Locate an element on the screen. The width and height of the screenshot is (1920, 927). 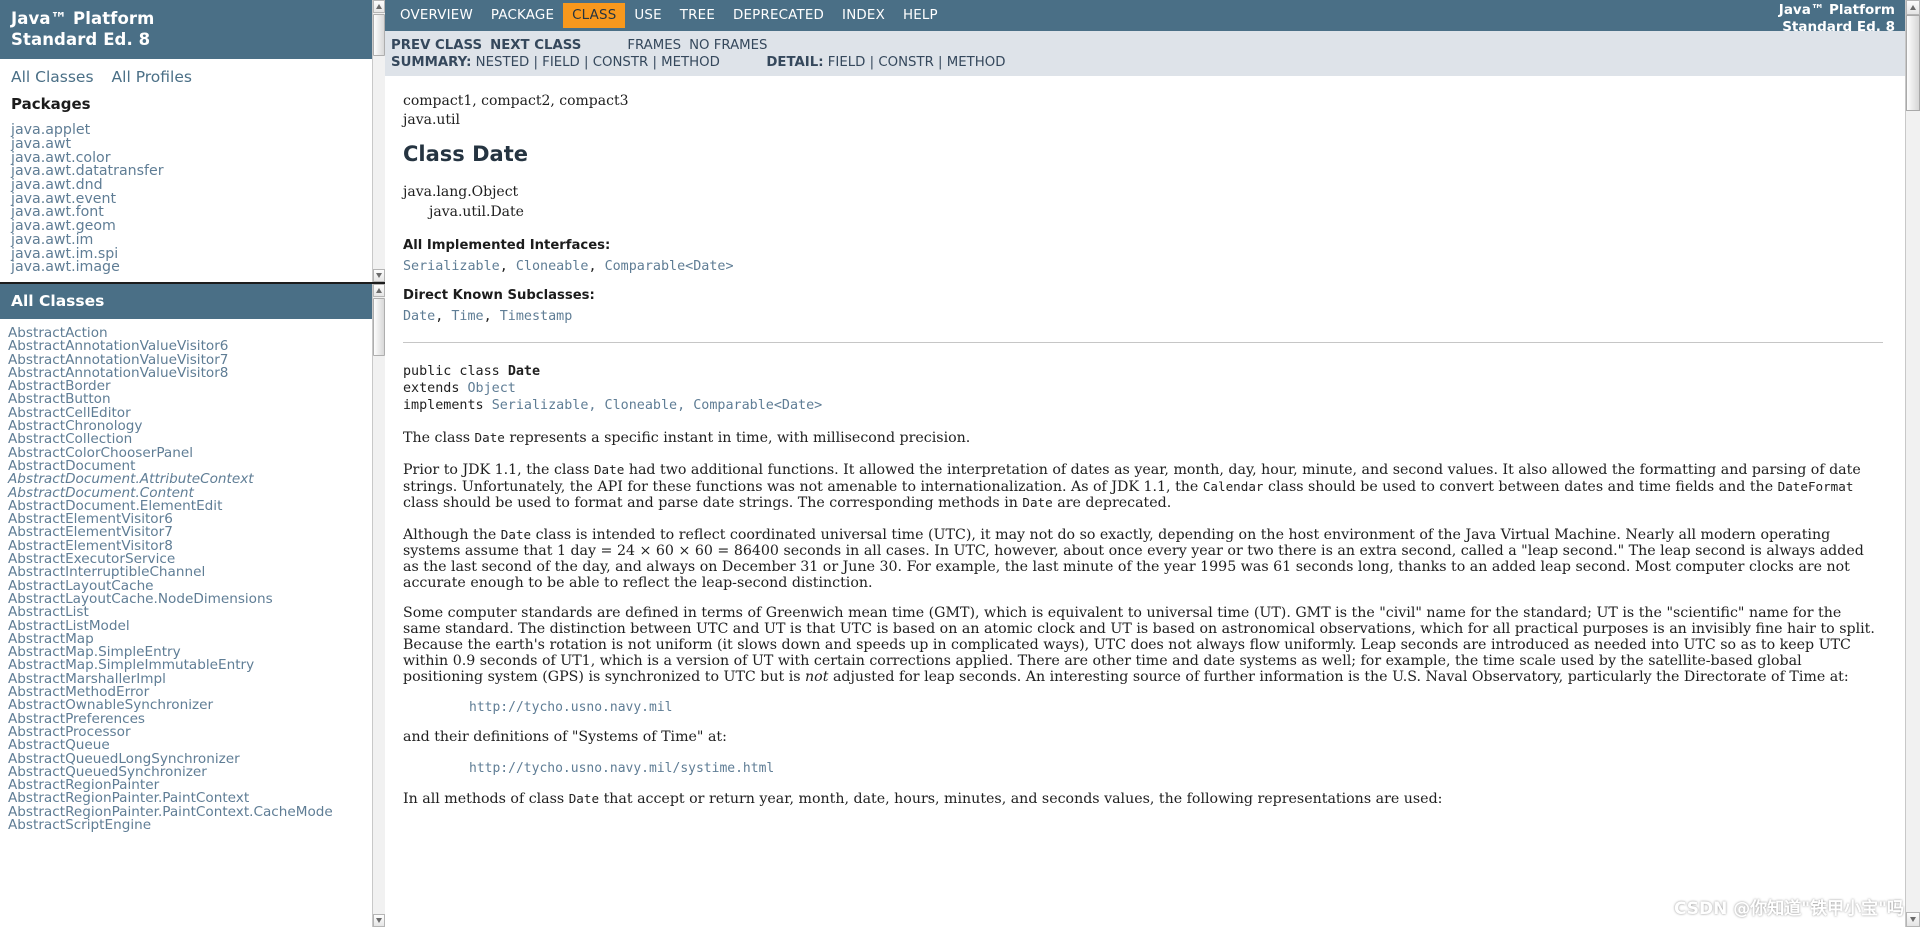
decl-superclass: Object is located at coordinates (492, 388).